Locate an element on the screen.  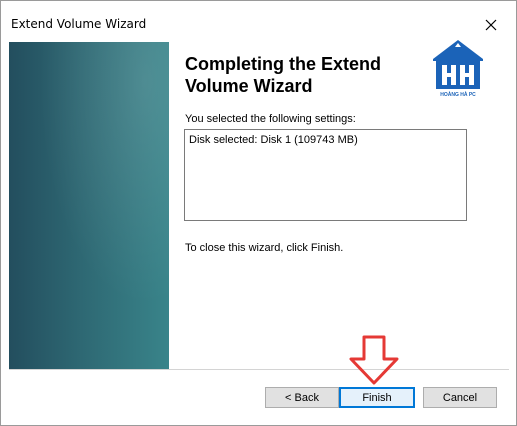
brand-logo-icon is located at coordinates (458, 64).